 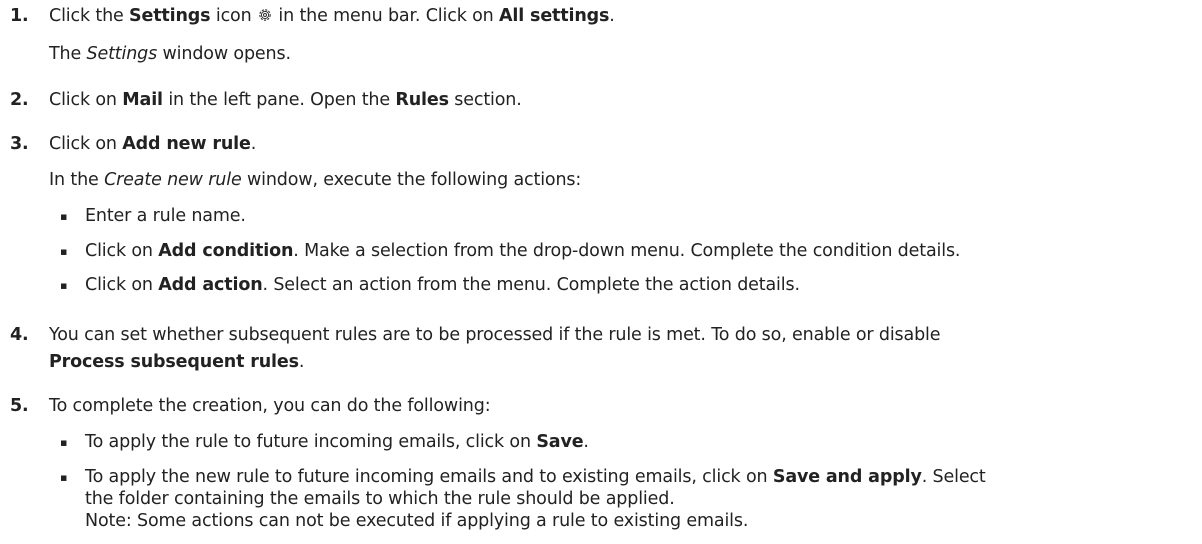 What do you see at coordinates (170, 54) in the screenshot?
I see `step-result: The Settings window opens.` at bounding box center [170, 54].